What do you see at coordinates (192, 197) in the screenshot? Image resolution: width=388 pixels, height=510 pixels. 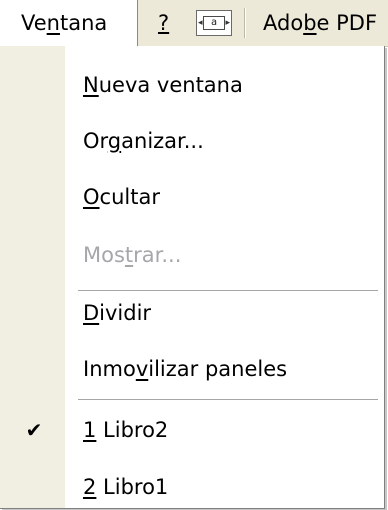 I see `menu-item-ocultar: Ocultar` at bounding box center [192, 197].